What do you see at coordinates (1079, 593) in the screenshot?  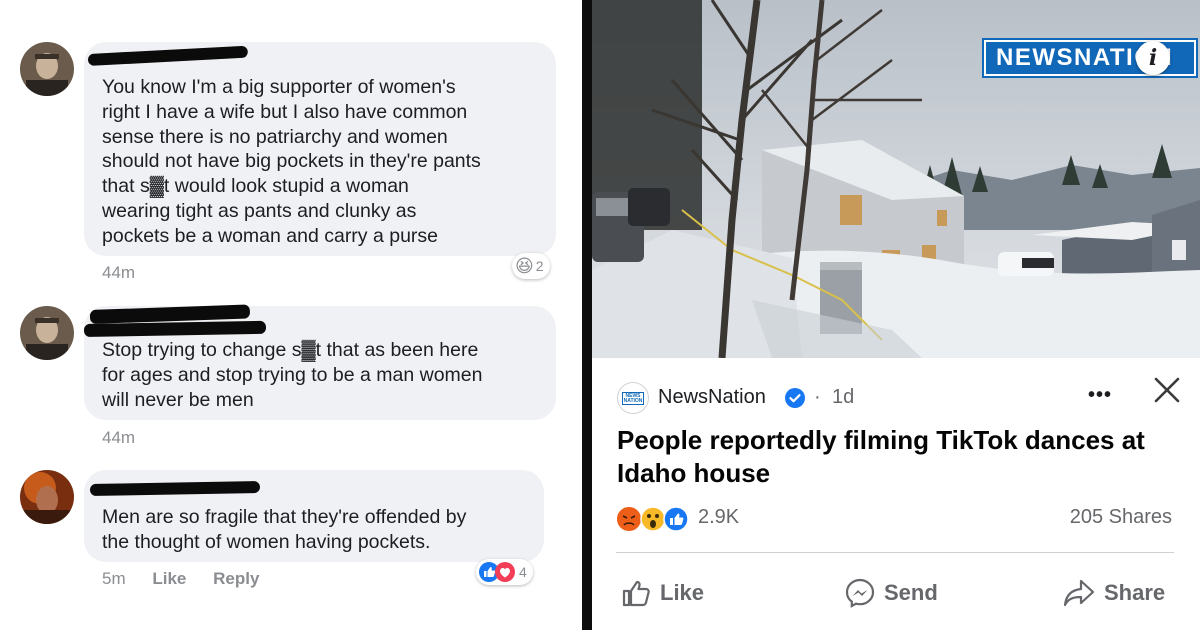 I see `share-arrow-icon` at bounding box center [1079, 593].